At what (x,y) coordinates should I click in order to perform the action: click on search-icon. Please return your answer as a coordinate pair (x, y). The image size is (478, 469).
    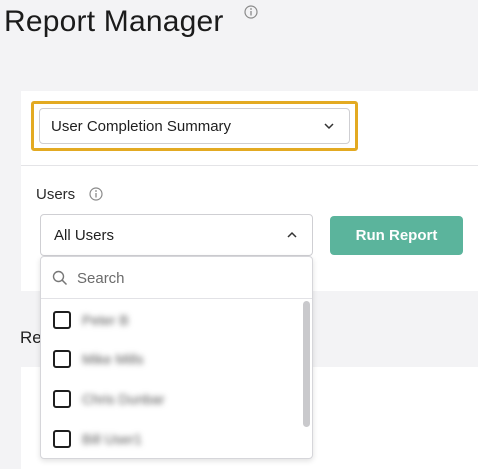
    Looking at the image, I should click on (60, 278).